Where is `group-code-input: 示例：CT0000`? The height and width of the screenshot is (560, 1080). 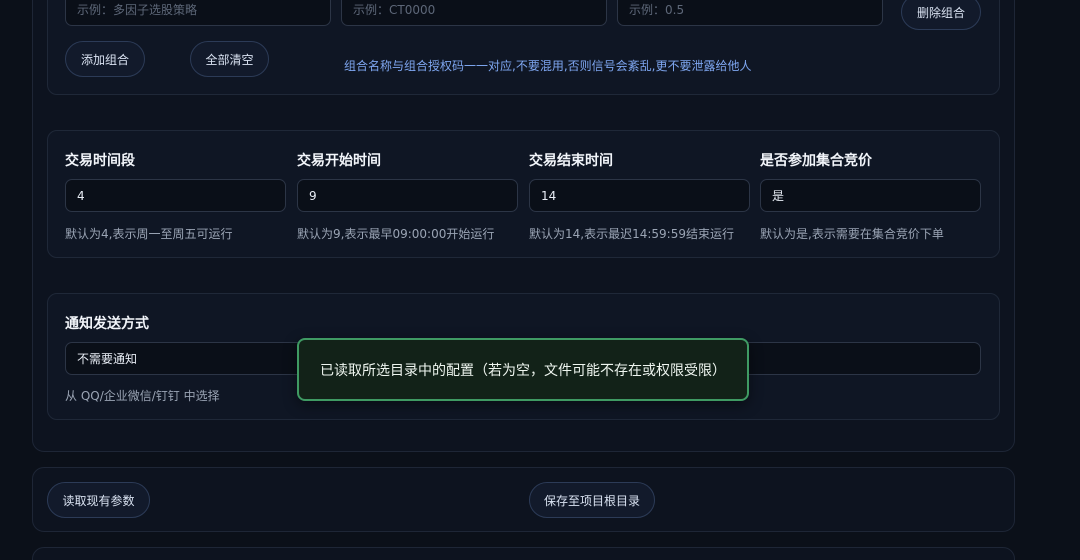 group-code-input: 示例：CT0000 is located at coordinates (474, 13).